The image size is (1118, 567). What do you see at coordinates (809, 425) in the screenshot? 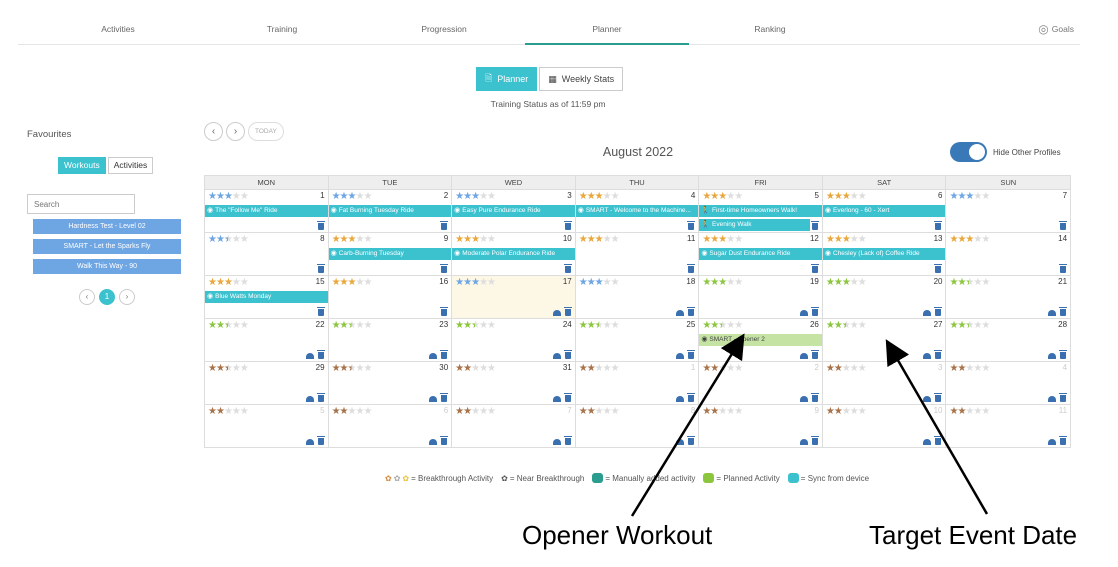
I see `annotation-arrows` at bounding box center [809, 425].